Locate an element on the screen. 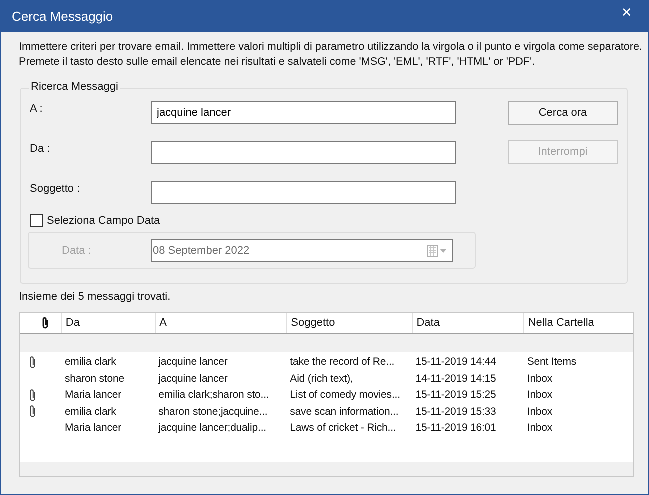  column-header: Da is located at coordinates (107, 323).